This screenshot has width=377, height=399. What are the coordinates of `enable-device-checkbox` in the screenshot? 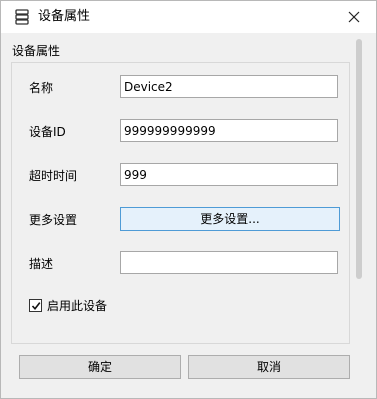 It's located at (35, 305).